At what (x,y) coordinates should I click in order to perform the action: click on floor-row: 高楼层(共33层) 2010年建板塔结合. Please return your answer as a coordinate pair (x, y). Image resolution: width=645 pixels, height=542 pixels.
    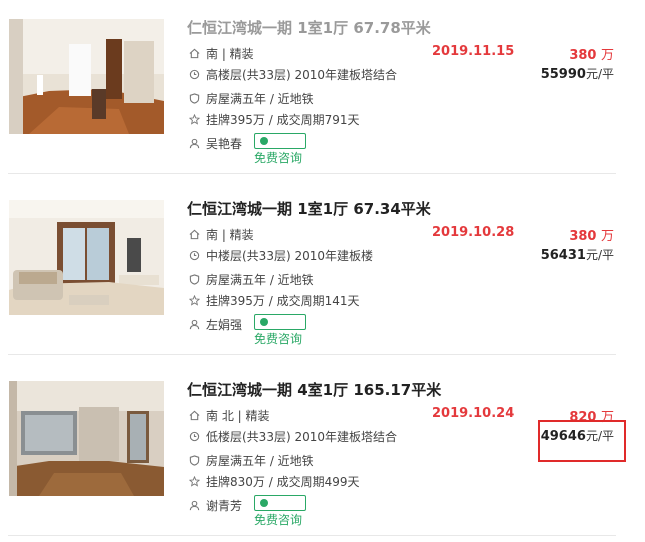
    Looking at the image, I should click on (292, 74).